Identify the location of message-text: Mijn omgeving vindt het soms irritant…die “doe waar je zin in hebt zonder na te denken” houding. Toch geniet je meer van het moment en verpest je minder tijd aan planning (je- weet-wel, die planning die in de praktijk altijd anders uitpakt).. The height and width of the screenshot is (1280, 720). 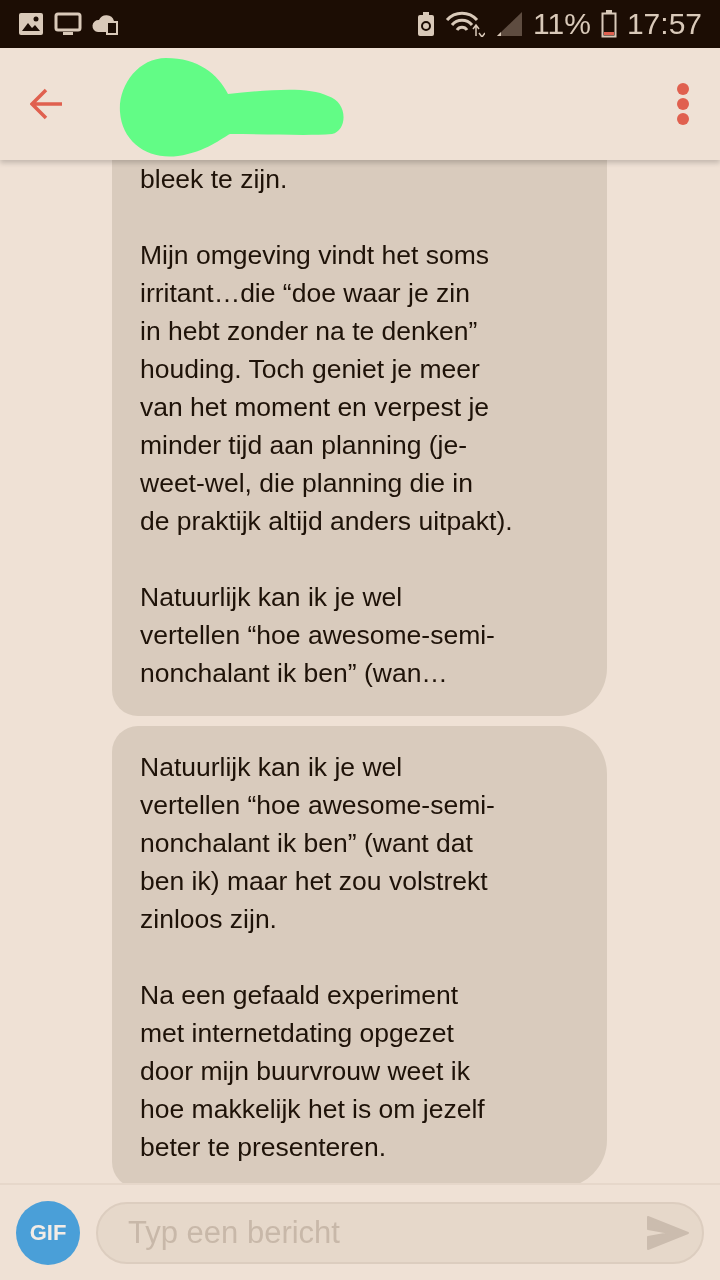
(327, 388).